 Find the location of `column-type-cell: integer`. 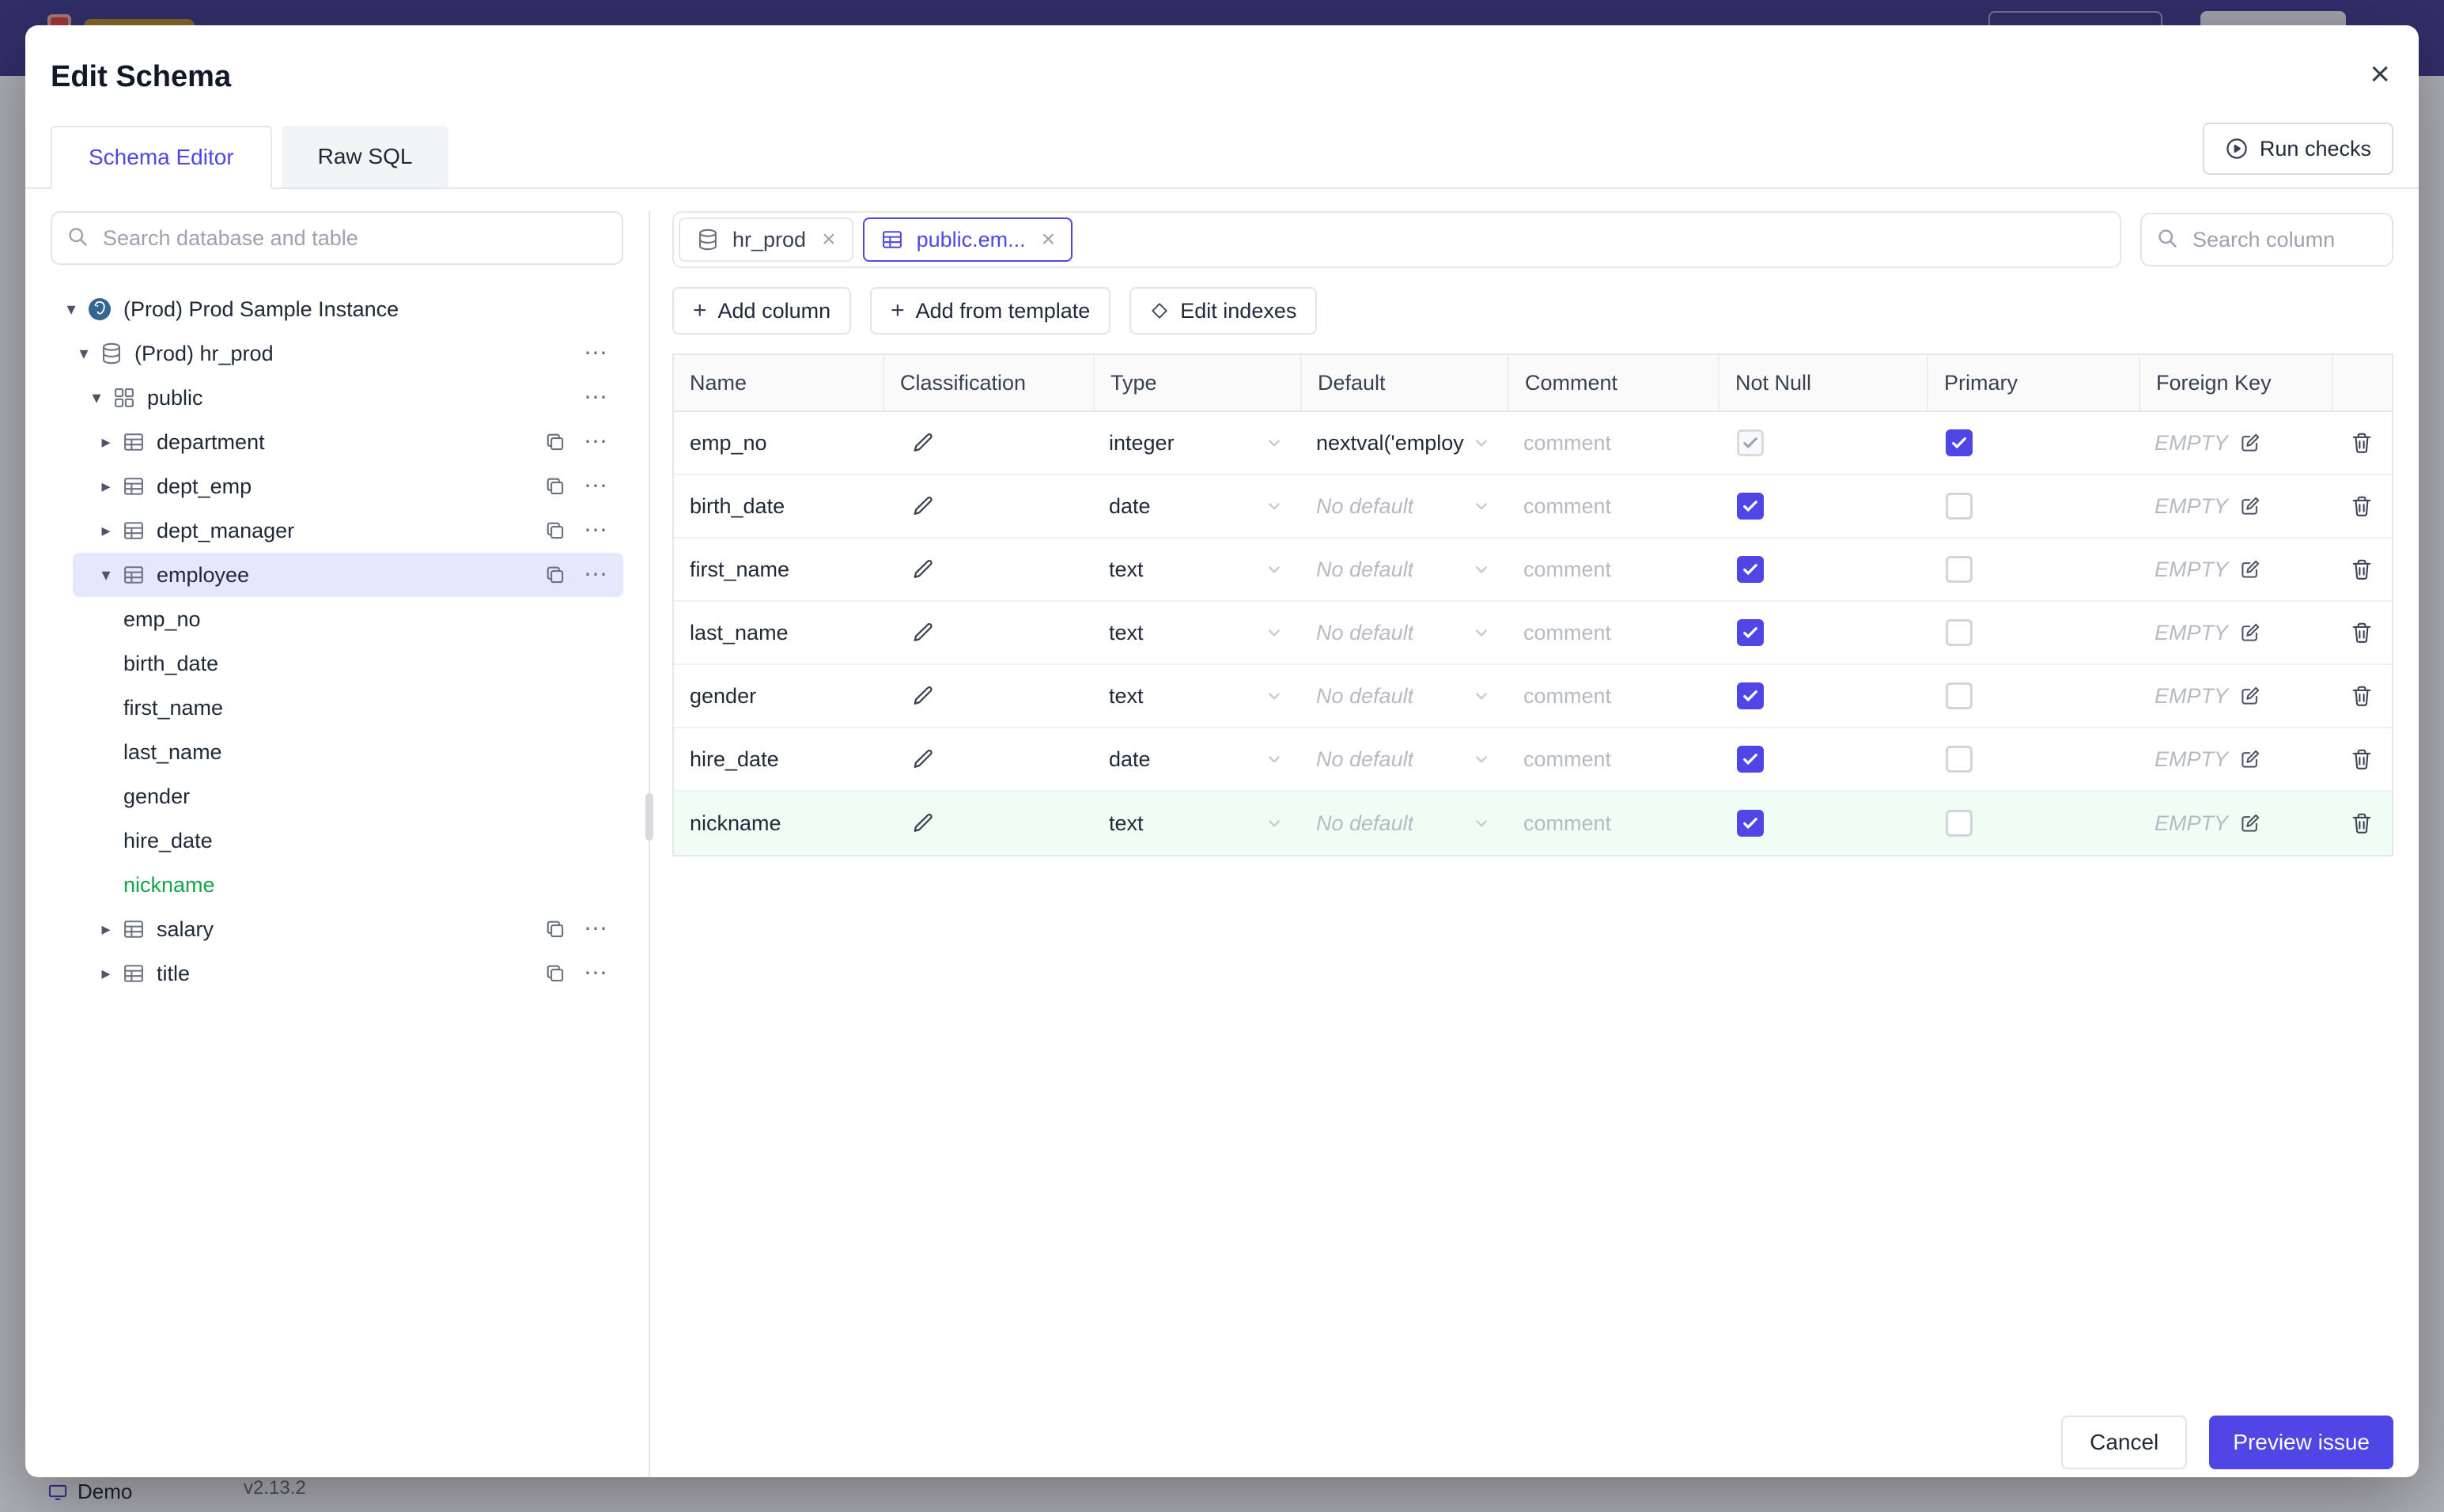

column-type-cell: integer is located at coordinates (1196, 443).